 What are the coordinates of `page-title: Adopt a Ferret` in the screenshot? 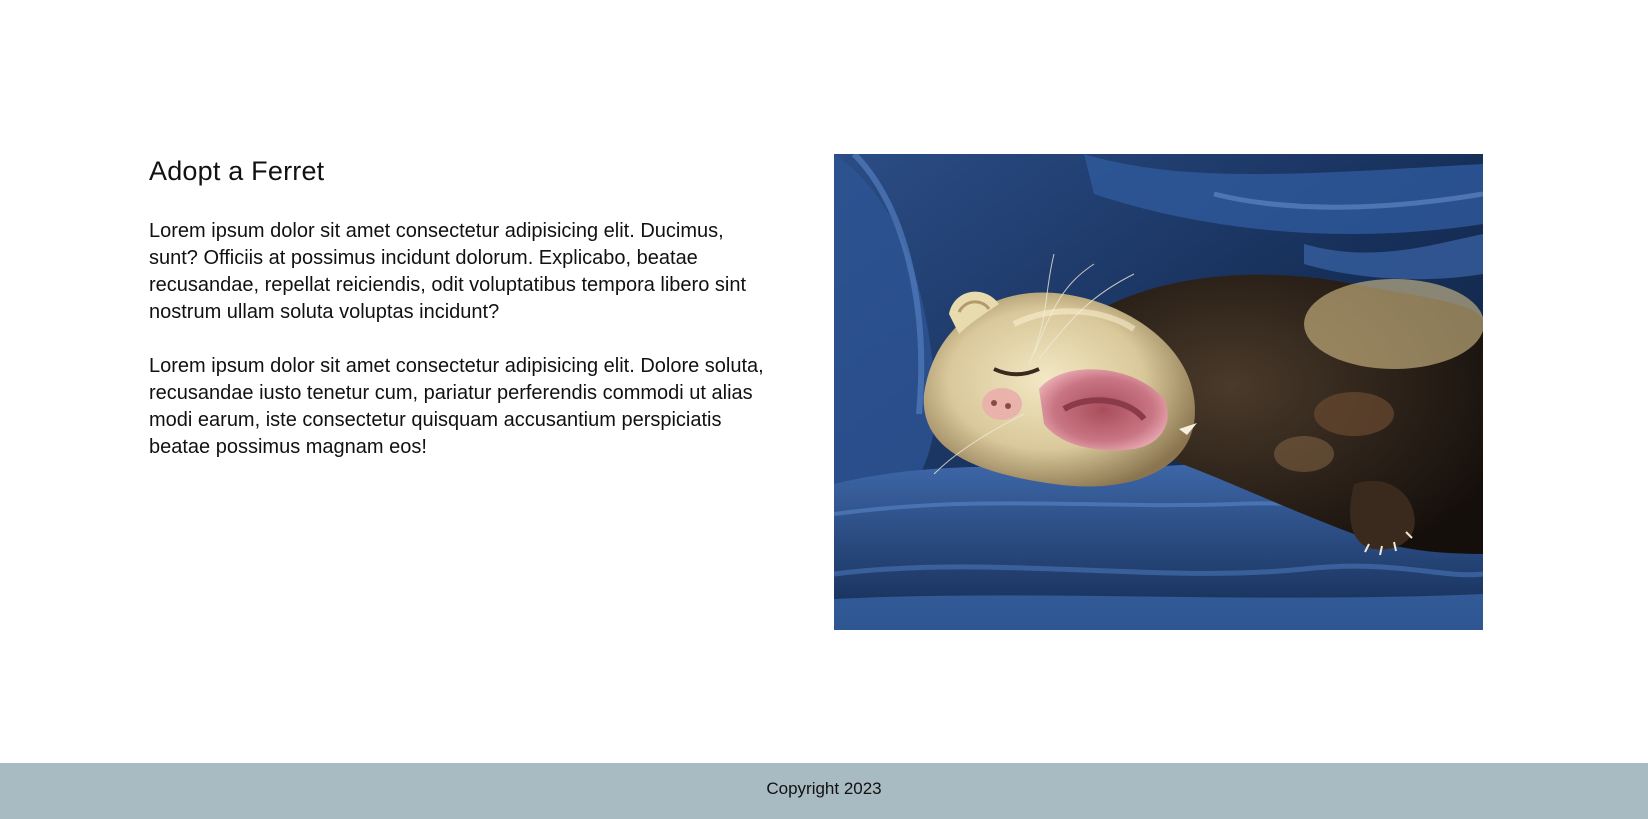 It's located at (237, 171).